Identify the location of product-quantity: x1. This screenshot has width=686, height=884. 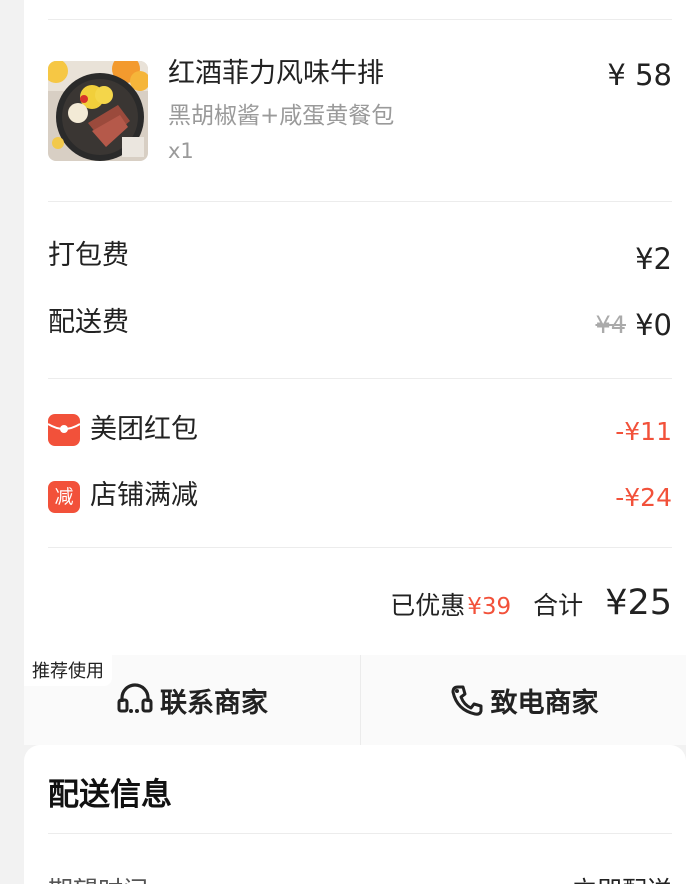
(181, 151).